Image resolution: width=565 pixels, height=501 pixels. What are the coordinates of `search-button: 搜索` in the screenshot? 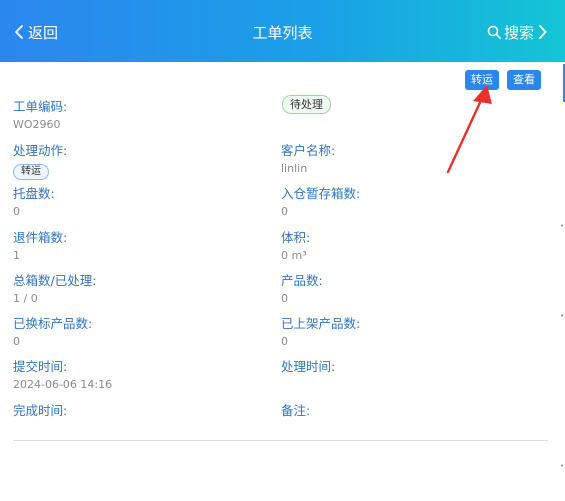 It's located at (517, 32).